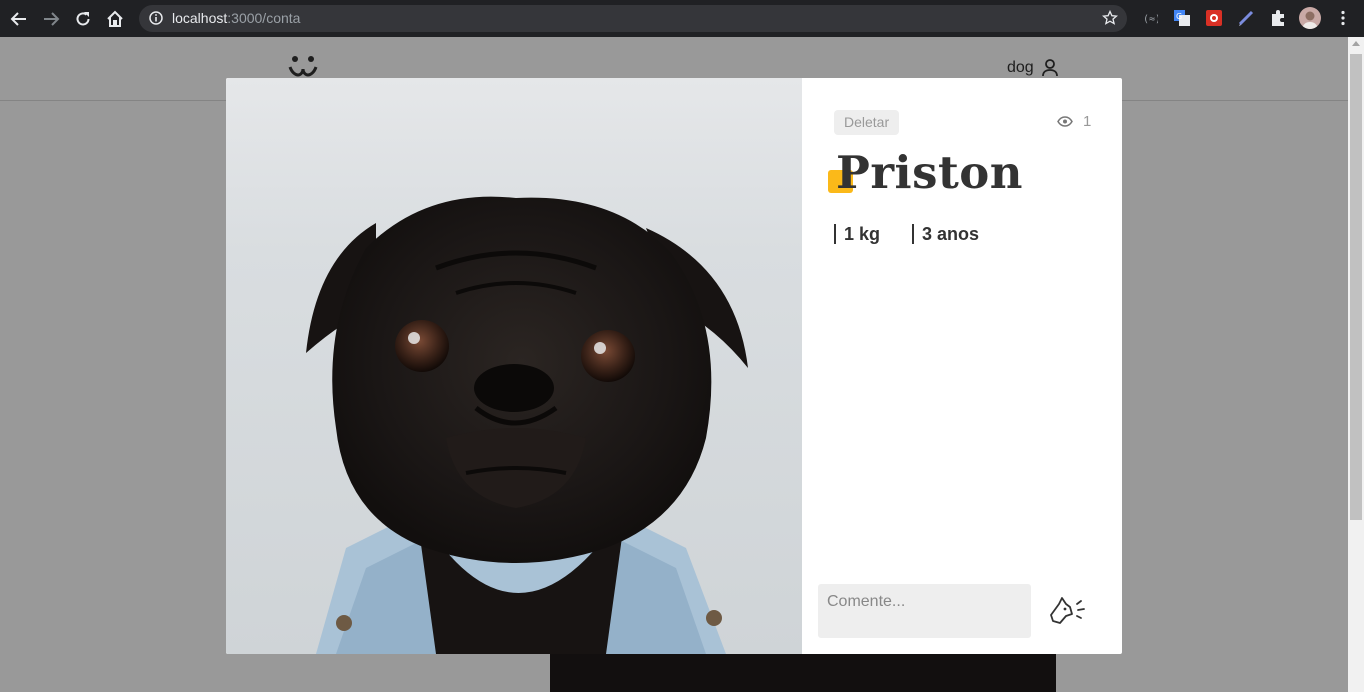 Image resolution: width=1364 pixels, height=692 pixels. Describe the element at coordinates (264, 18) in the screenshot. I see `url-path: :3000/conta` at that location.